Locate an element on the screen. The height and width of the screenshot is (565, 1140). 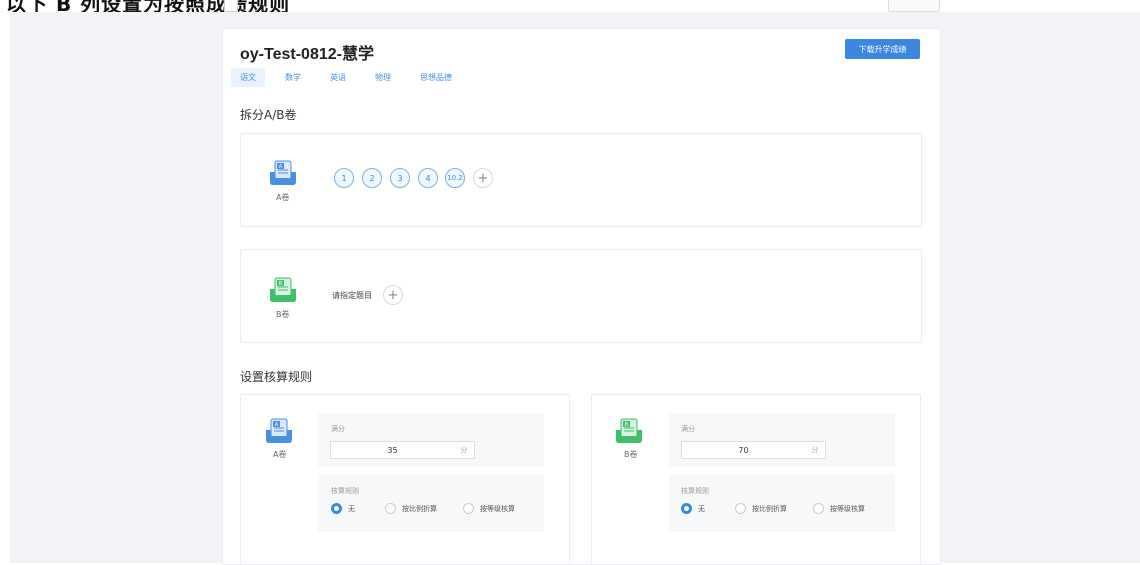
subject-tabs: 语文 数学 英语 物理 思想品德 is located at coordinates (351, 77).